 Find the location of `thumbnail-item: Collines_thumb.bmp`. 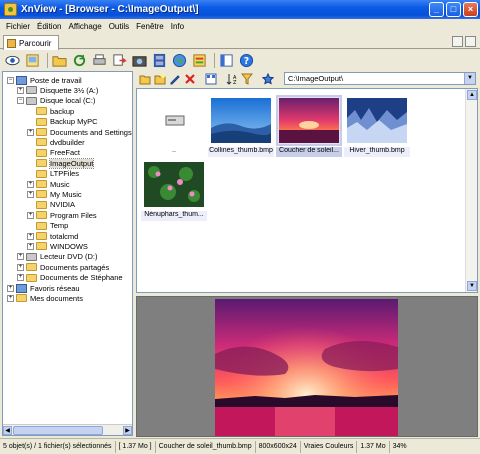

thumbnail-item: Collines_thumb.bmp is located at coordinates (241, 126).